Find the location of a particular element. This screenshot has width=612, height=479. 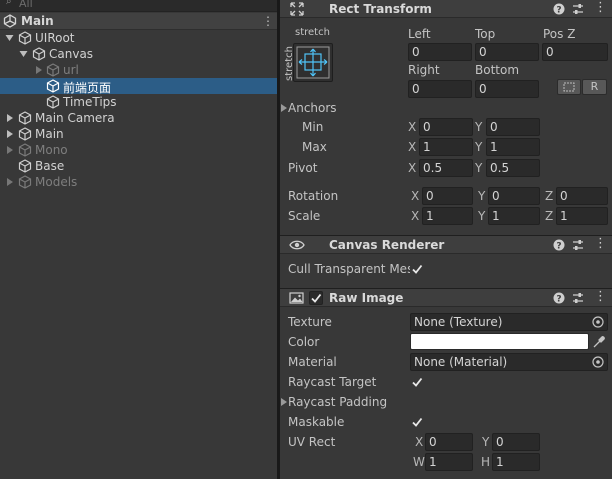

search-icon: ⌕ is located at coordinates (9, 3).